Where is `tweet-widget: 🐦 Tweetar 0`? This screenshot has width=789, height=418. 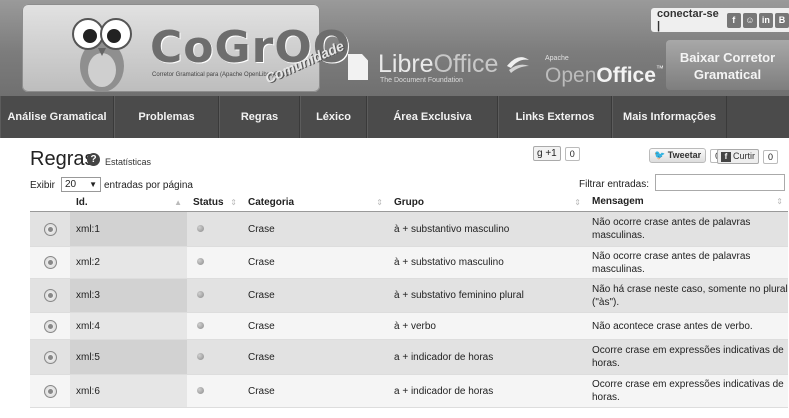 tweet-widget: 🐦 Tweetar 0 is located at coordinates (687, 155).